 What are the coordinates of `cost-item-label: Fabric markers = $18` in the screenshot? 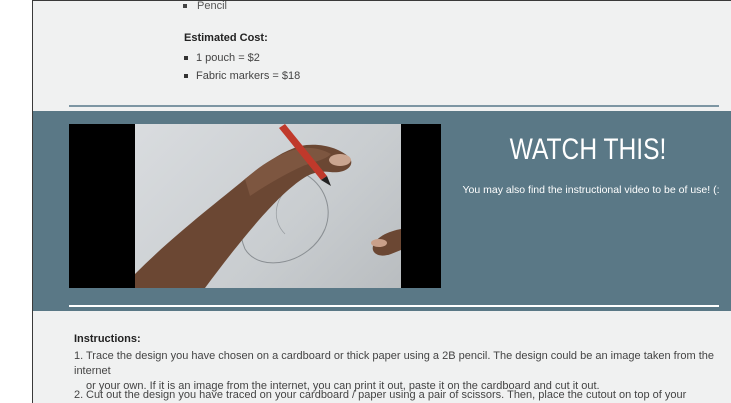 It's located at (248, 76).